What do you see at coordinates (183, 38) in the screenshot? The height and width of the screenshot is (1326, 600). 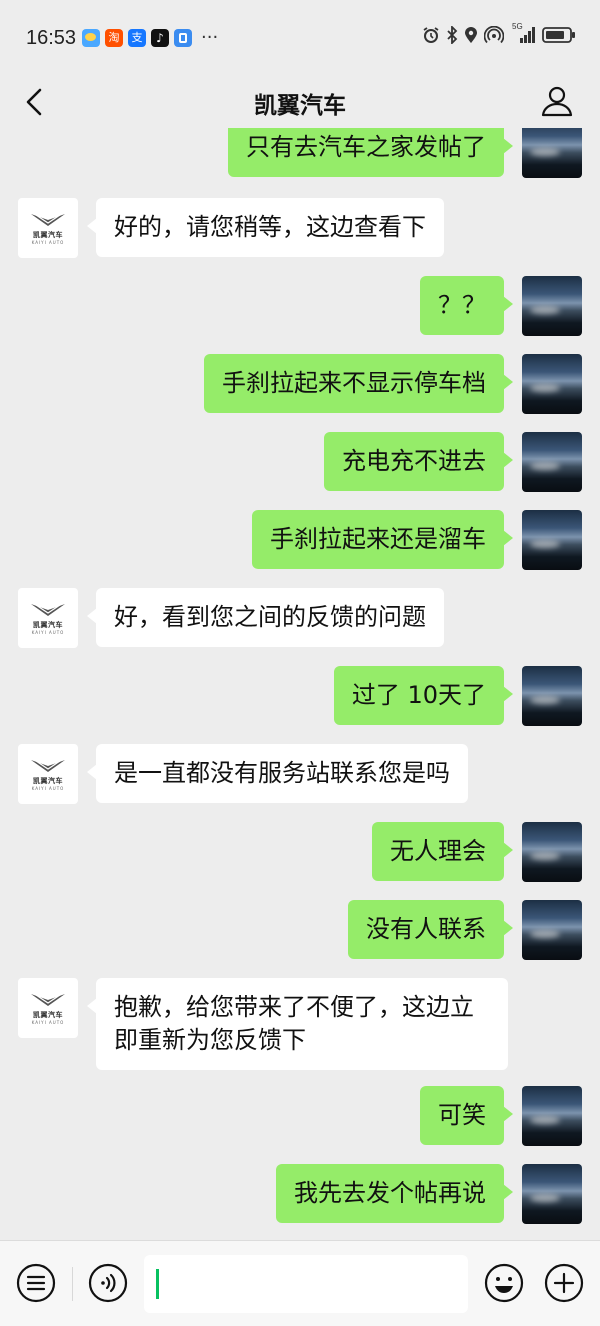 I see `app-icon` at bounding box center [183, 38].